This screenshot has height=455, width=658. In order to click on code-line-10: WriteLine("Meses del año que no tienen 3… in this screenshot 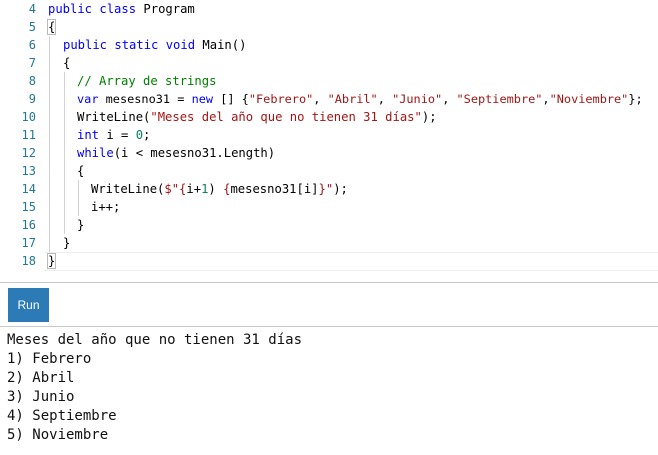, I will do `click(257, 117)`.